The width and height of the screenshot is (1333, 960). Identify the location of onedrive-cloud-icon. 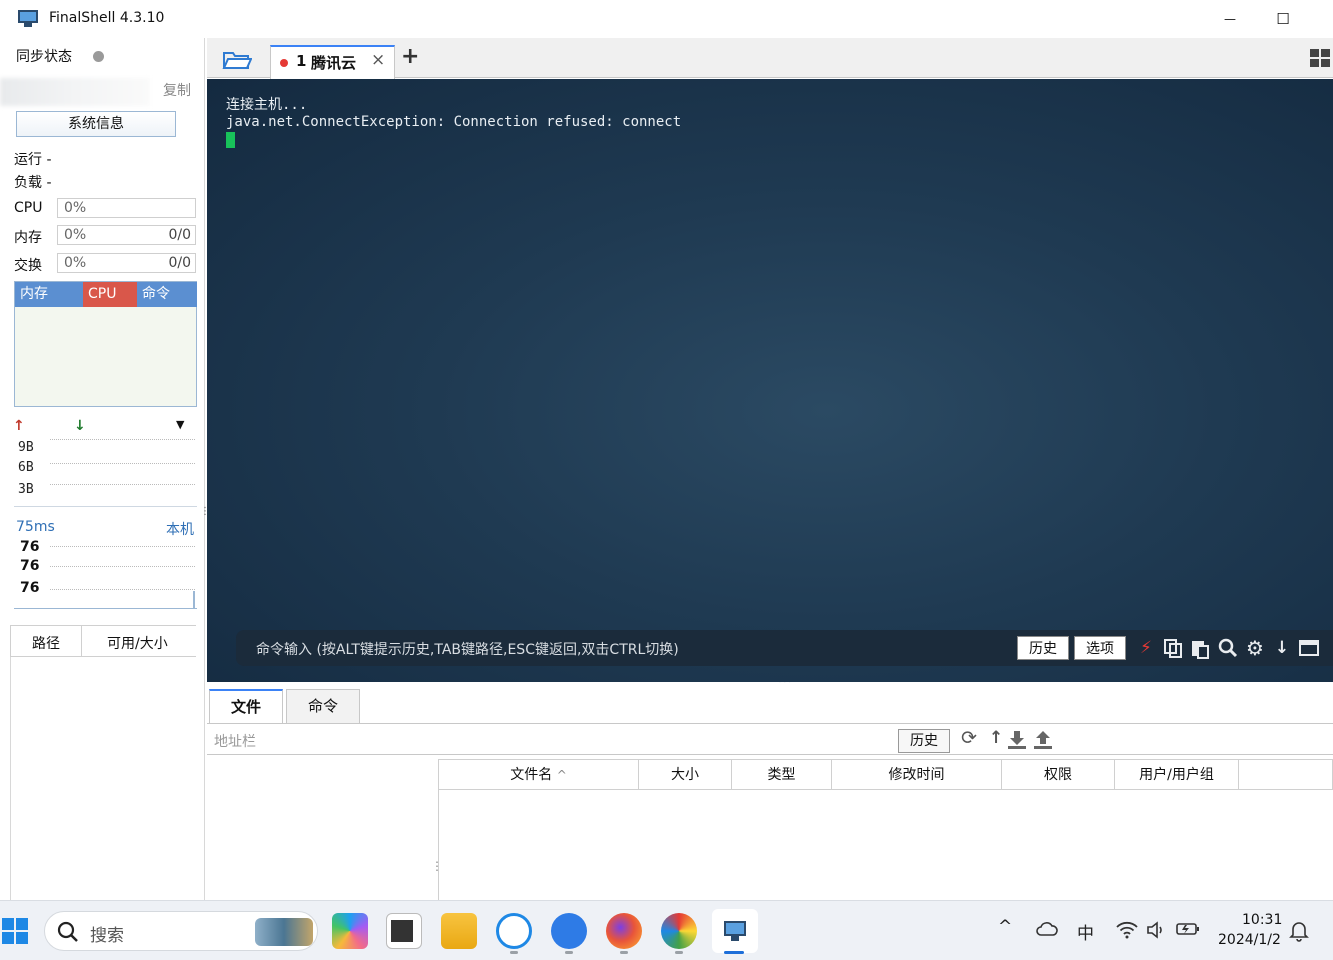
(1047, 929).